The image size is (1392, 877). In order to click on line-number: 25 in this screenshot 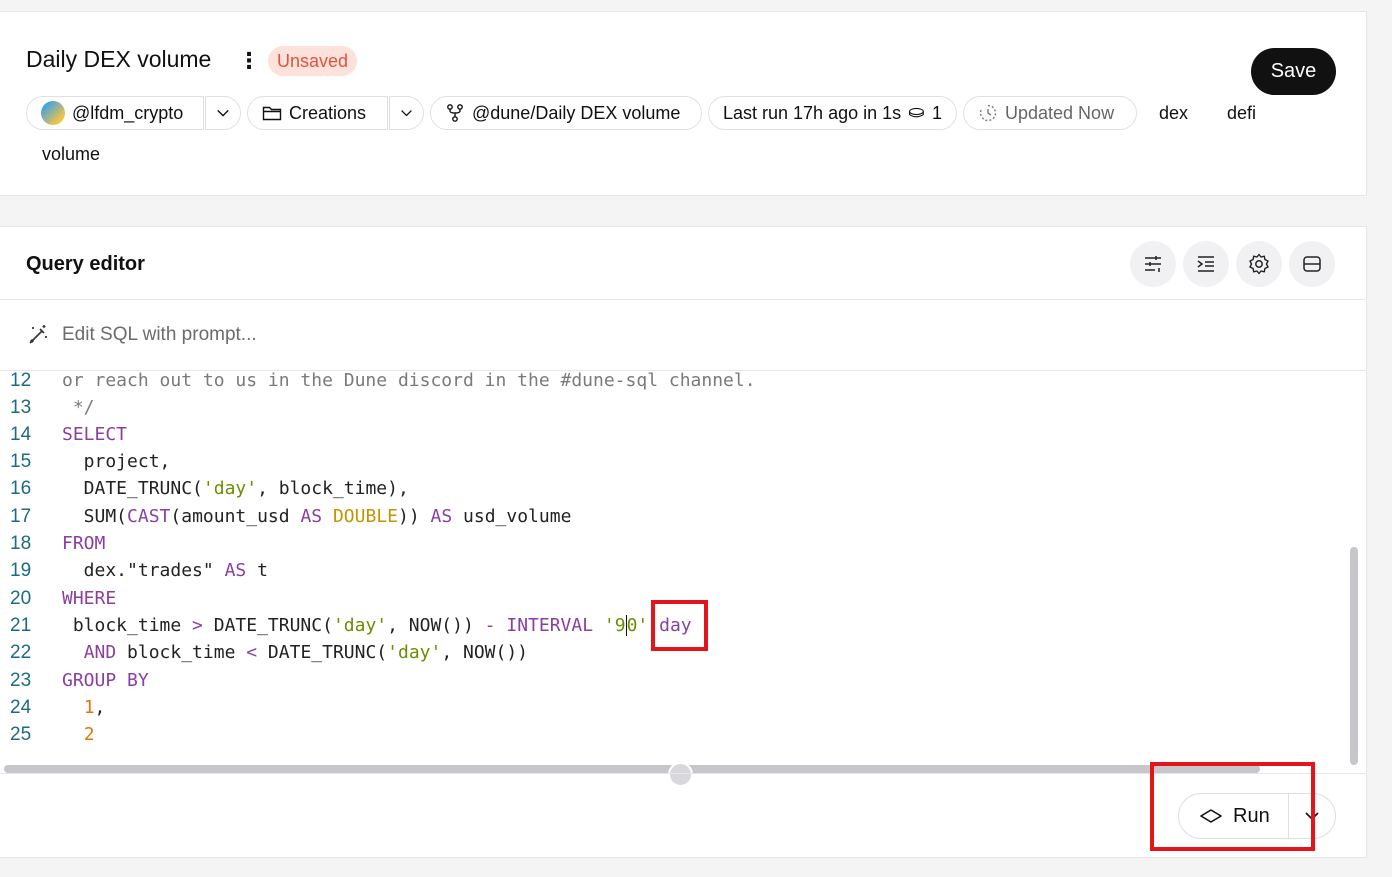, I will do `click(21, 734)`.